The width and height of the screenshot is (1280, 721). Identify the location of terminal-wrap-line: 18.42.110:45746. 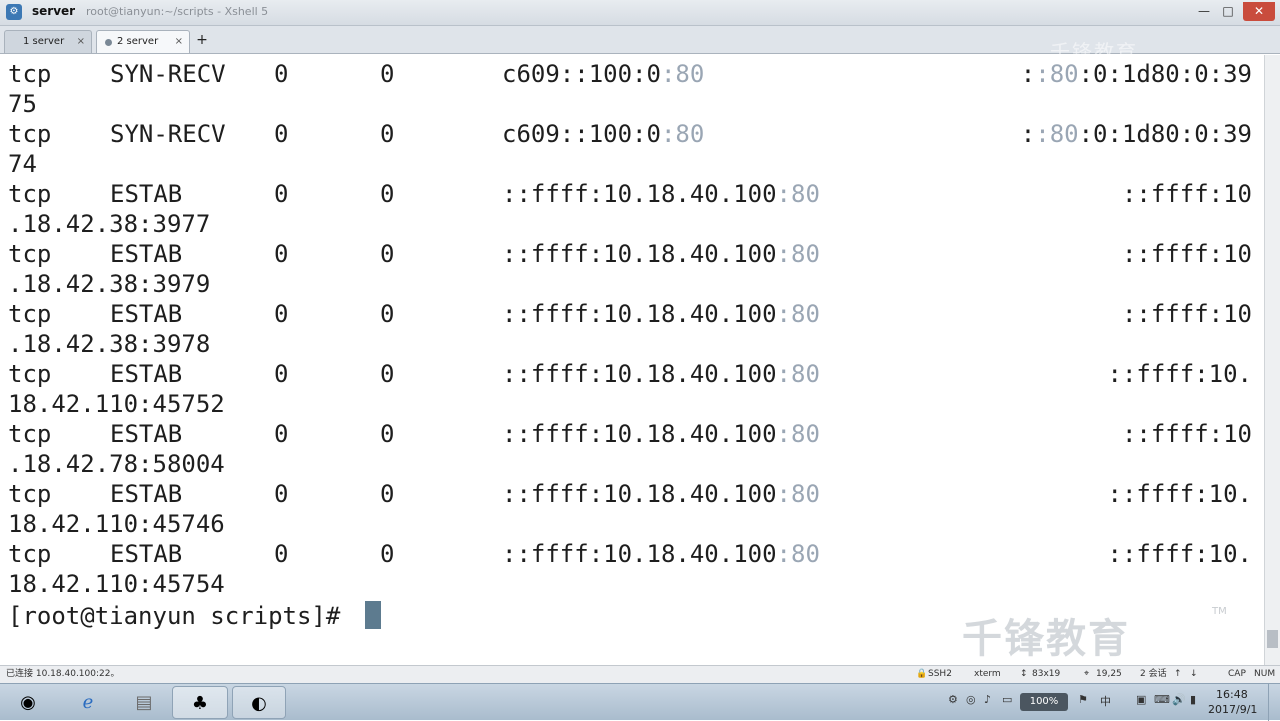
(630, 524).